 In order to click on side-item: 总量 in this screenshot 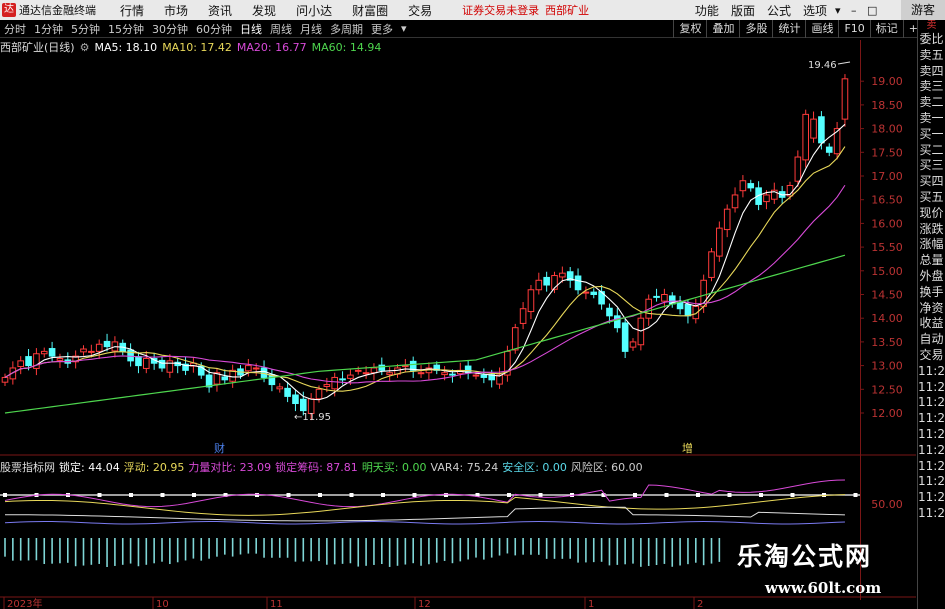, I will do `click(931, 261)`.